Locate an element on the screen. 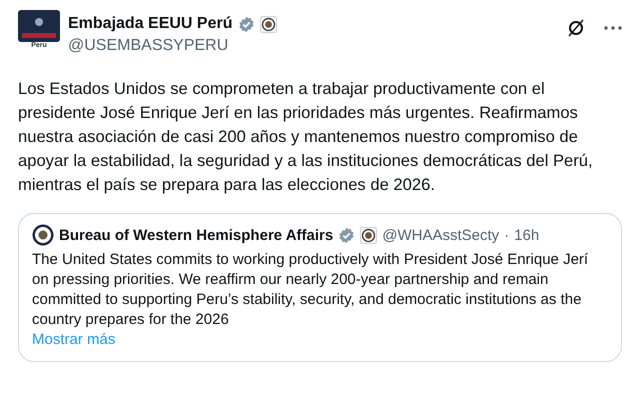  post-time: 16h is located at coordinates (527, 235).